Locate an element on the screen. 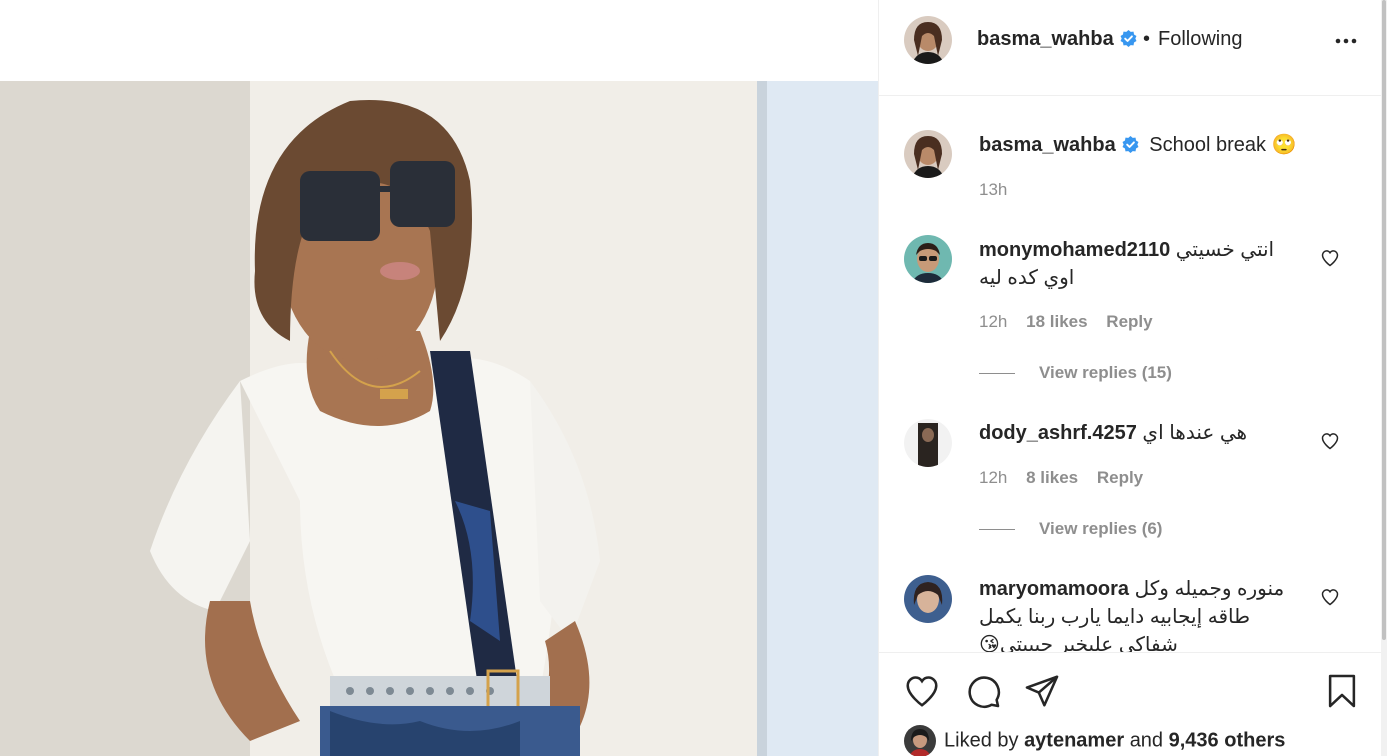 The width and height of the screenshot is (1387, 756). feed-top-area is located at coordinates (439, 40).